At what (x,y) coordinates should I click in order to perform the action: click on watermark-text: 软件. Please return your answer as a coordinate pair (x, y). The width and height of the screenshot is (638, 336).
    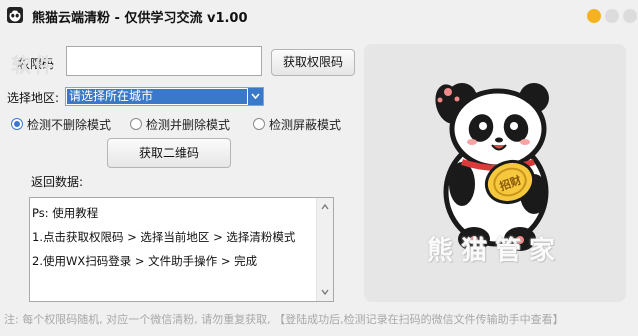
    Looking at the image, I should click on (34, 65).